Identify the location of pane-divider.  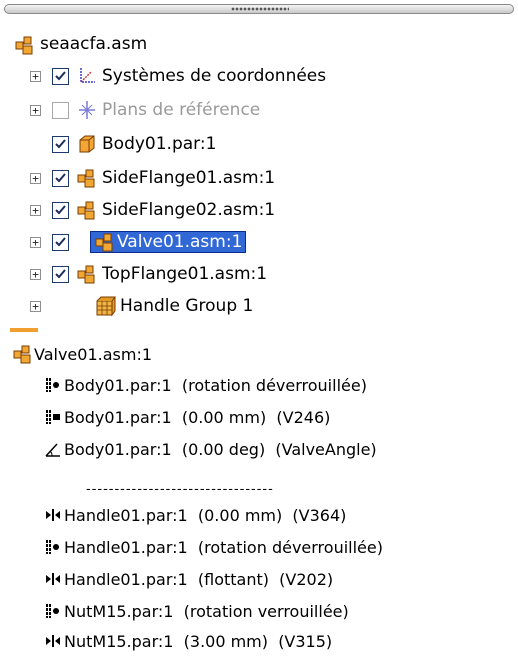
(24, 330).